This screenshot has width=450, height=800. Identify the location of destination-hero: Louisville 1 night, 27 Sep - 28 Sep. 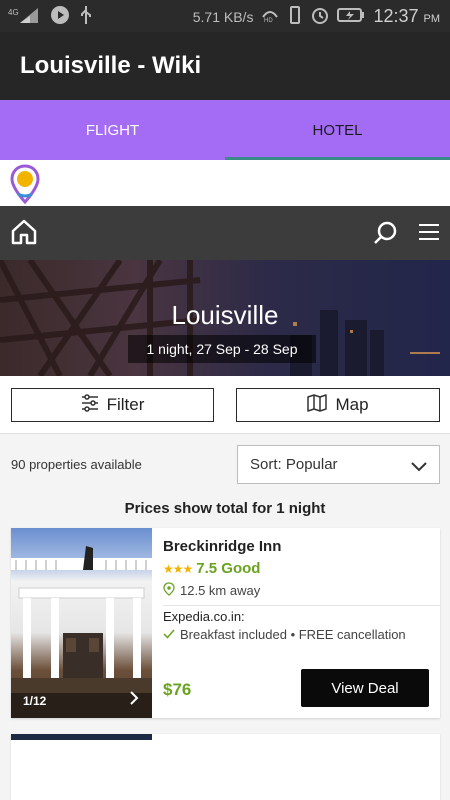
(225, 318).